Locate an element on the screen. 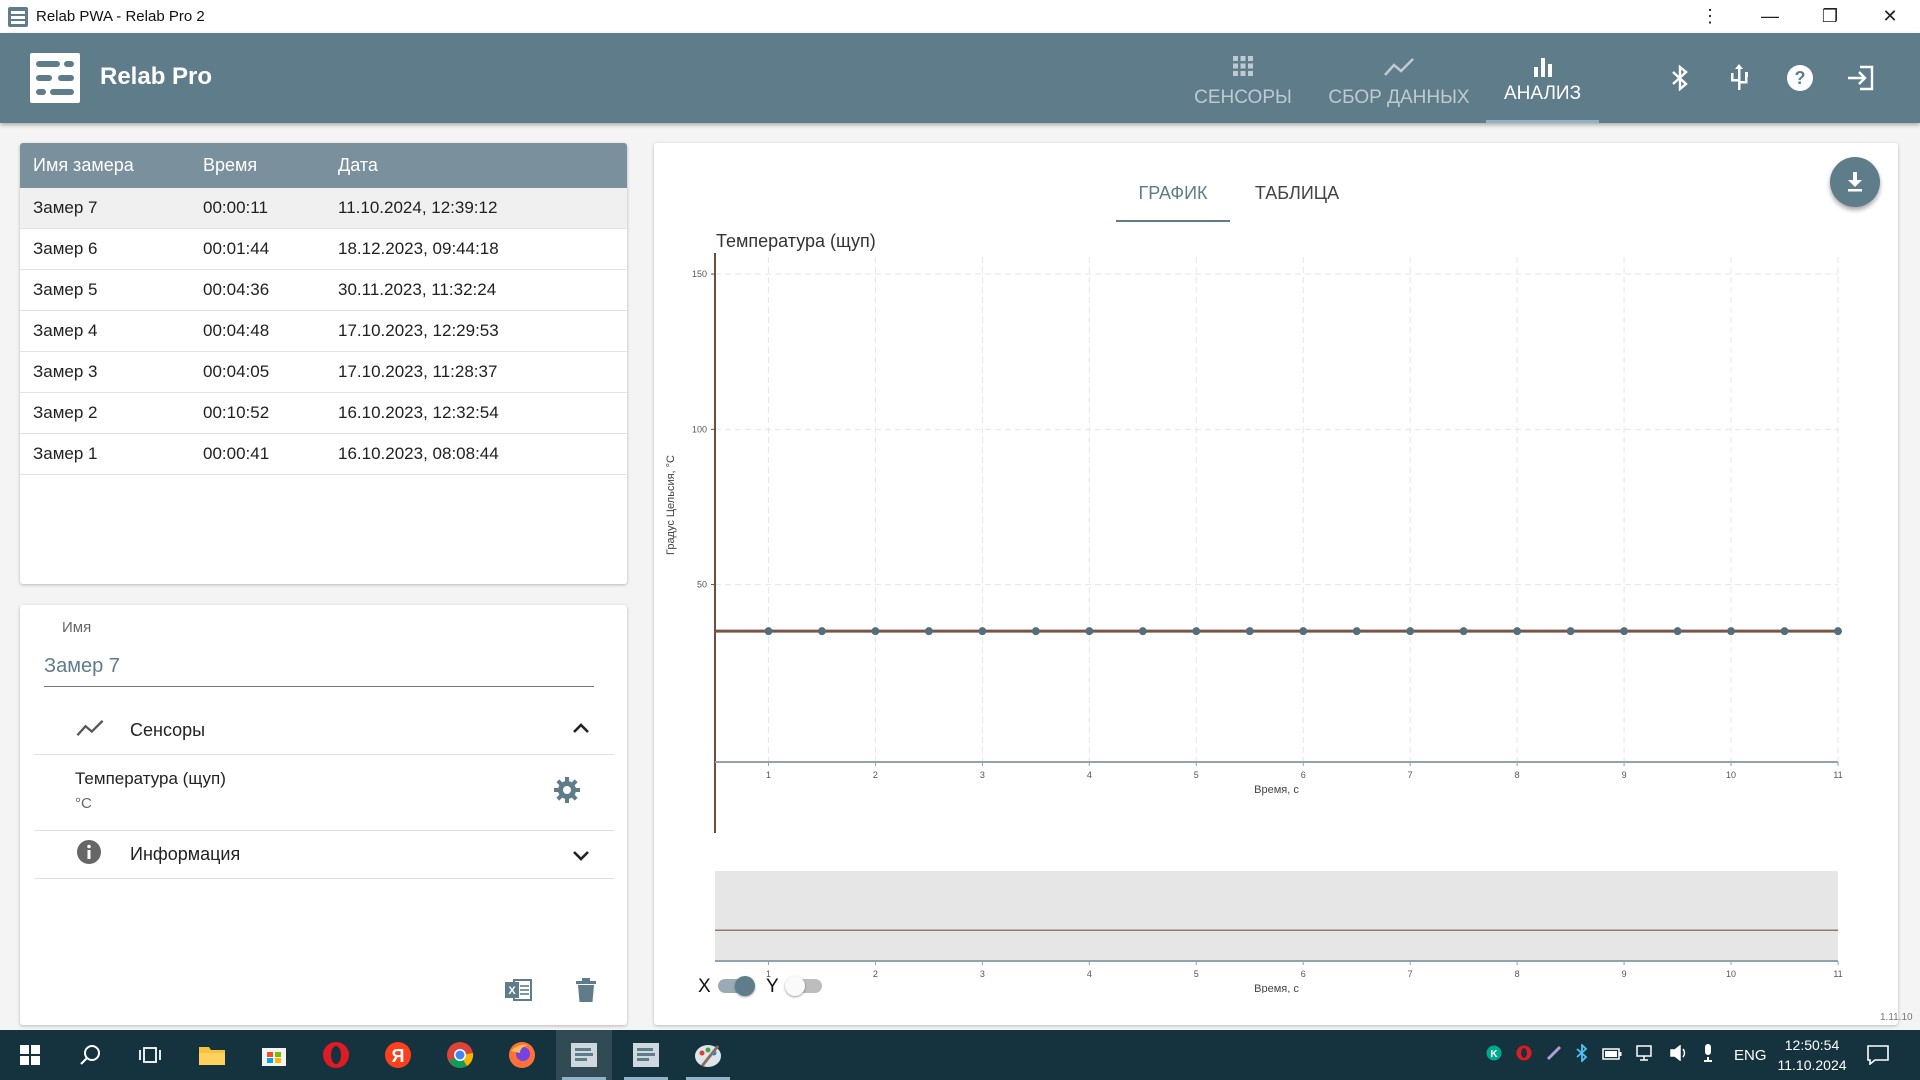 The height and width of the screenshot is (1080, 1920). search-icon is located at coordinates (90, 1055).